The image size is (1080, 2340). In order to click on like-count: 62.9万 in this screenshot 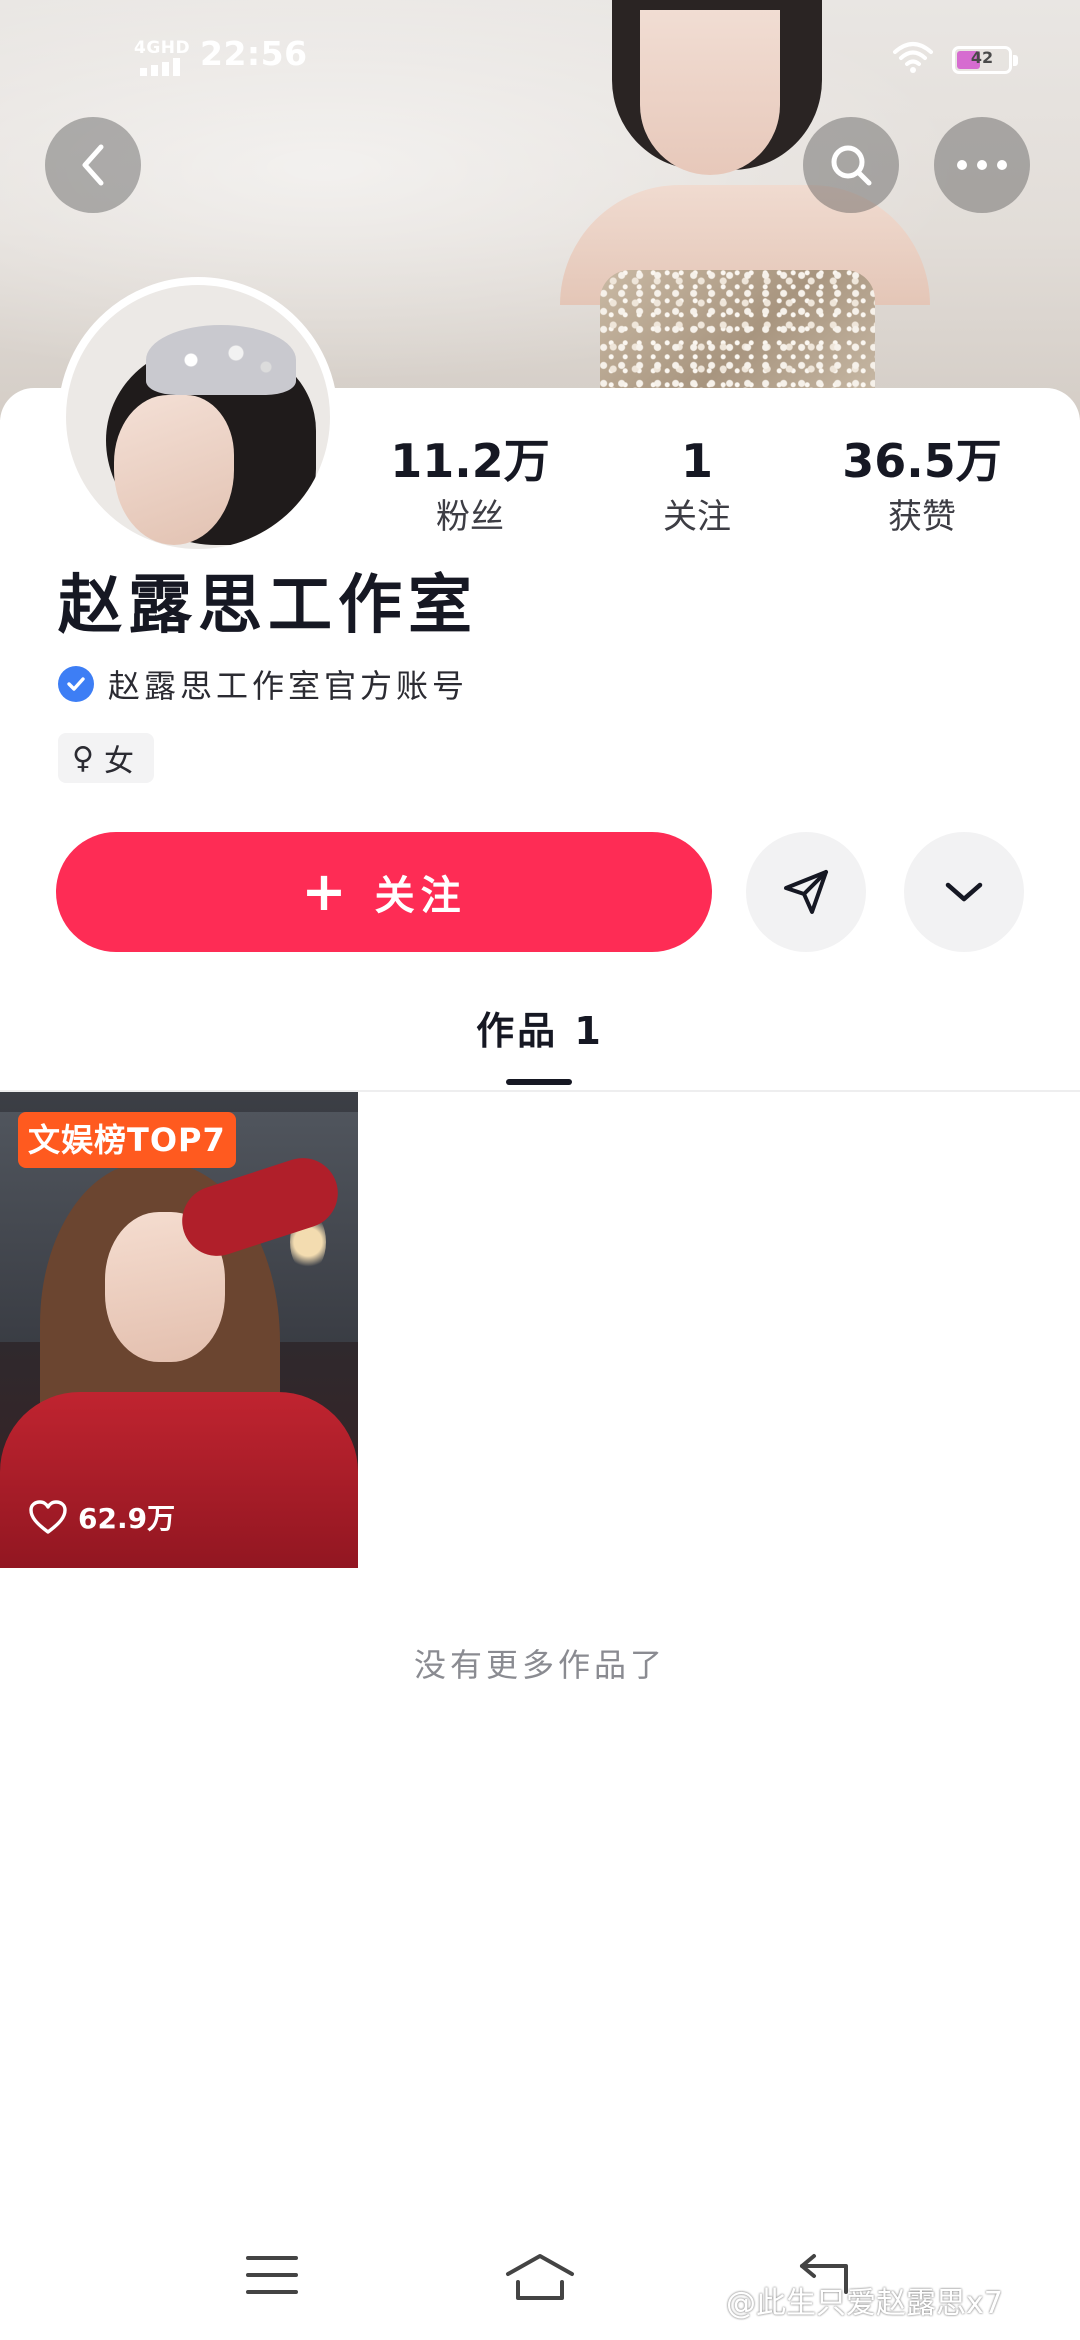, I will do `click(101, 1517)`.